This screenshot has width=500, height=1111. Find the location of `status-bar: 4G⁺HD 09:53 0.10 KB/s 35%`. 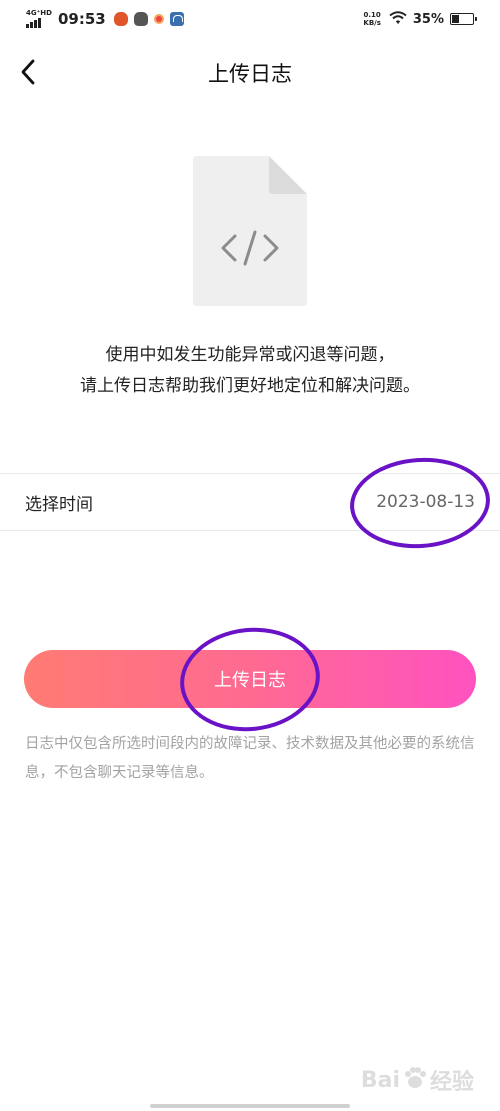

status-bar: 4G⁺HD 09:53 0.10 KB/s 35% is located at coordinates (250, 19).